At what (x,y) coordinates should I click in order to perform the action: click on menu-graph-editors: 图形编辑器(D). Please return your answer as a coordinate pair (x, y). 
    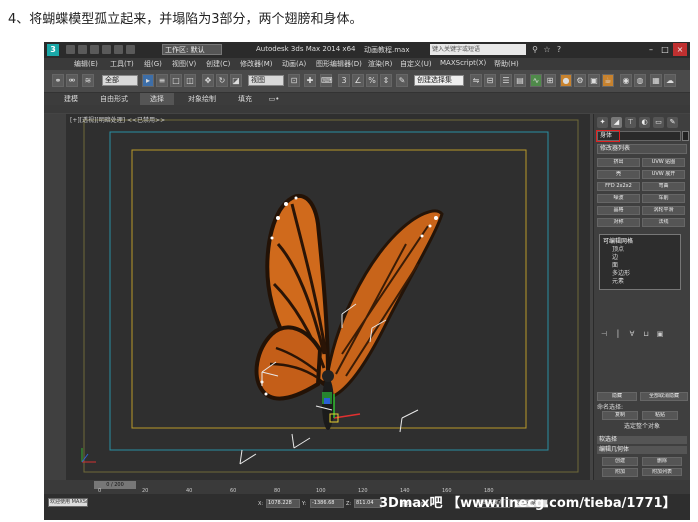
    Looking at the image, I should click on (339, 64).